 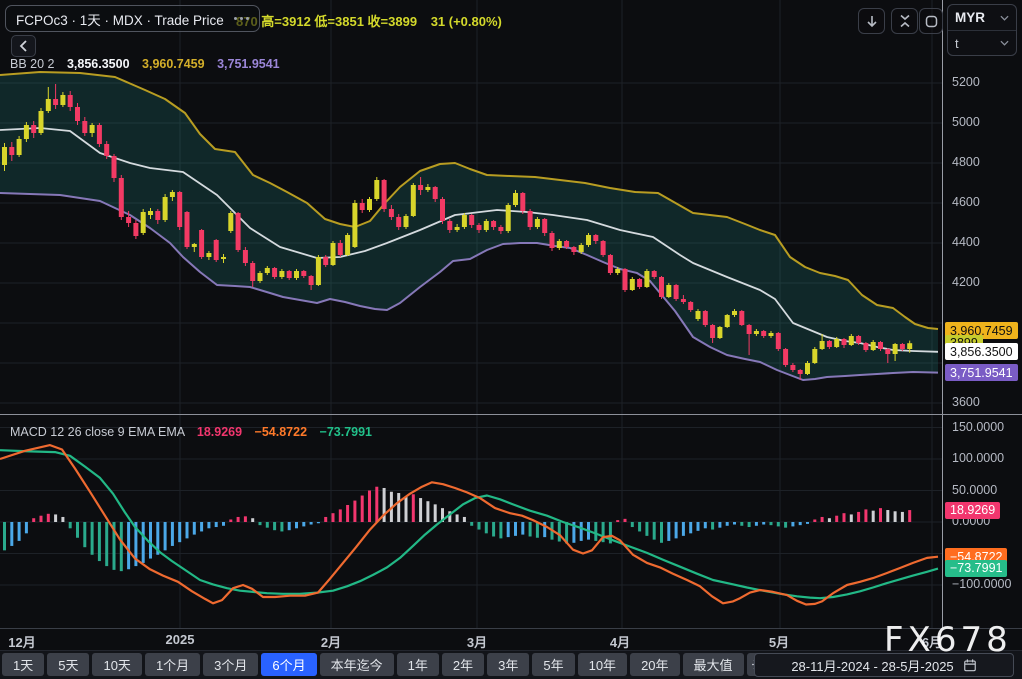 What do you see at coordinates (982, 17) in the screenshot?
I see `currency-dropdown: MYR` at bounding box center [982, 17].